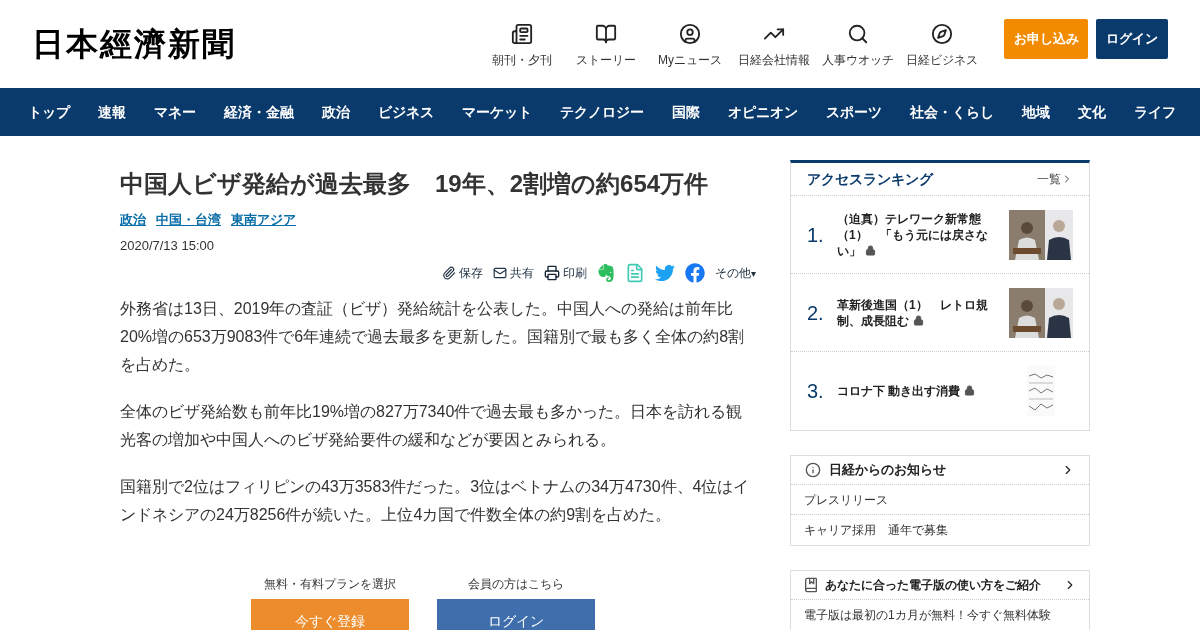  I want to click on note-icon, so click(635, 273).